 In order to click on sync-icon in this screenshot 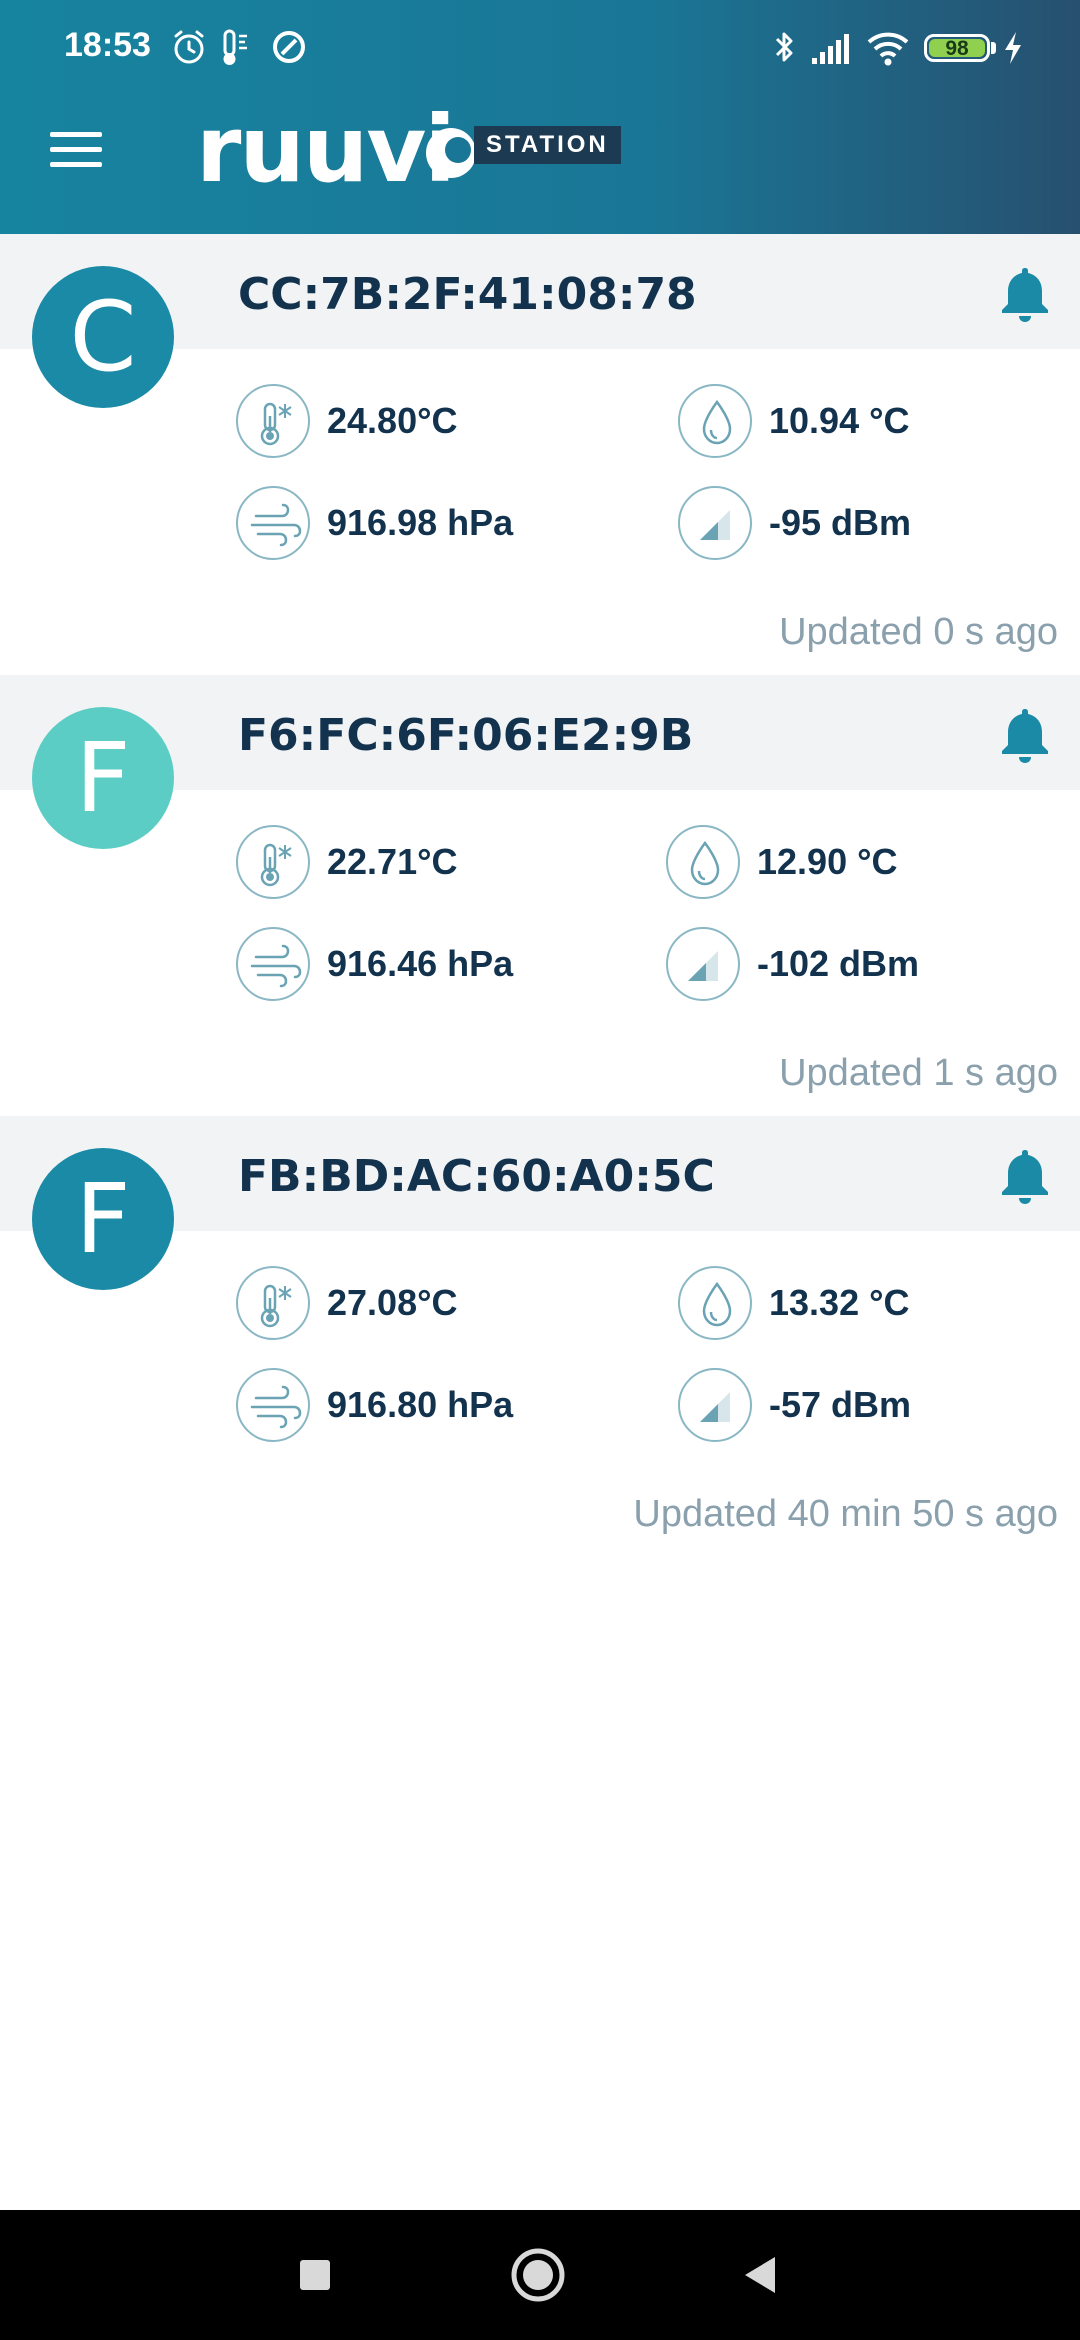, I will do `click(289, 47)`.